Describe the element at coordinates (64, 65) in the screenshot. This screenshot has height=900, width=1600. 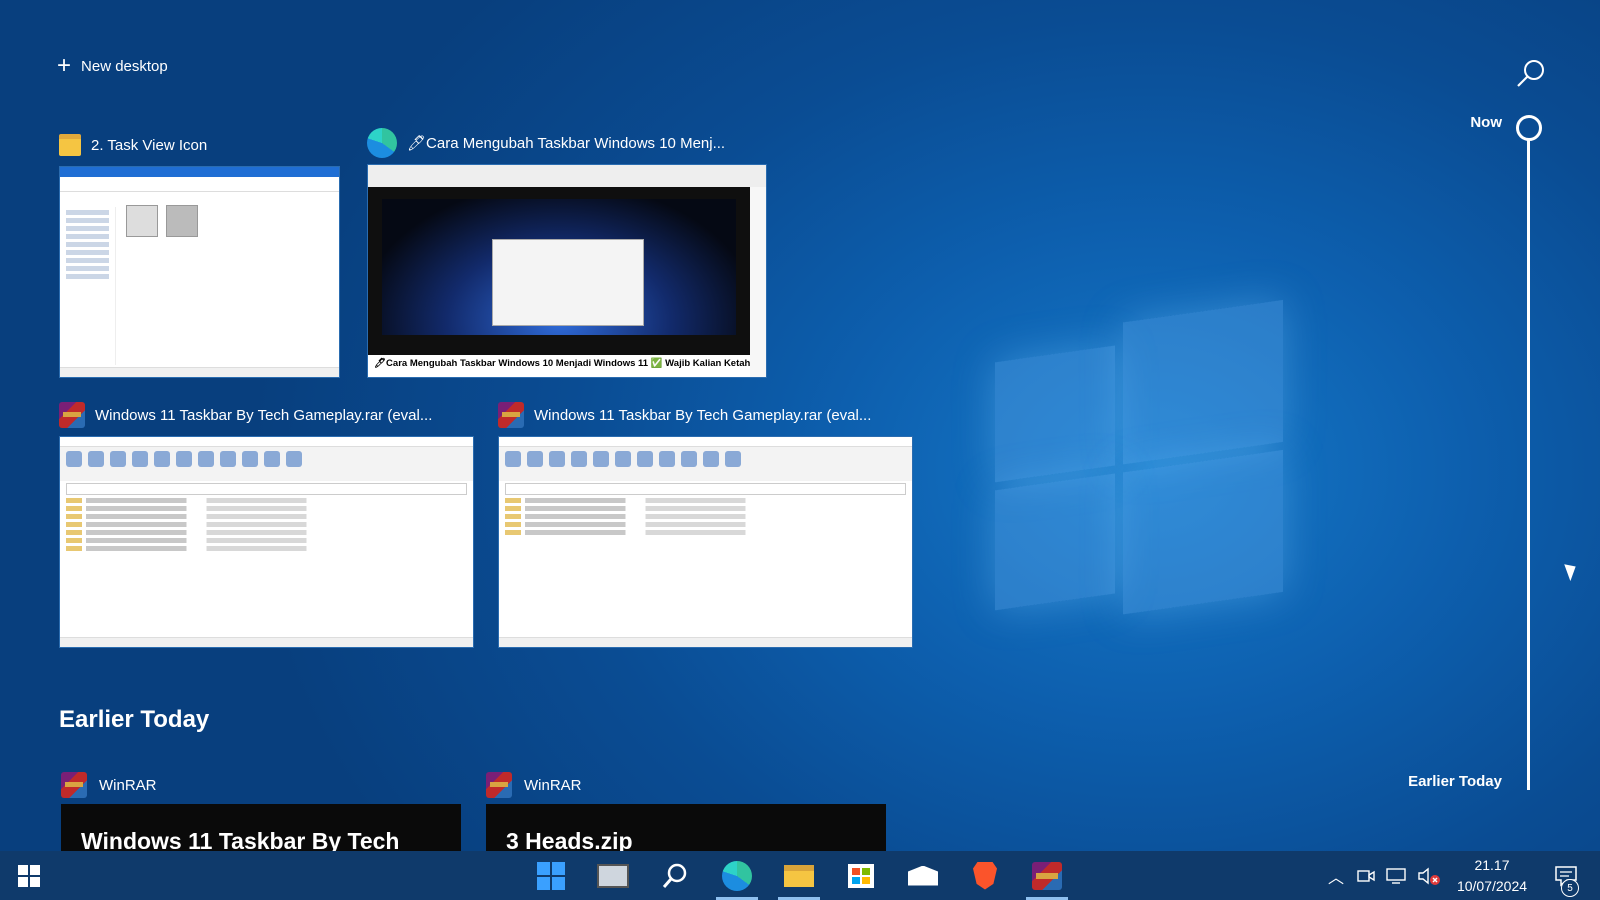
I see `plus-icon: +` at that location.